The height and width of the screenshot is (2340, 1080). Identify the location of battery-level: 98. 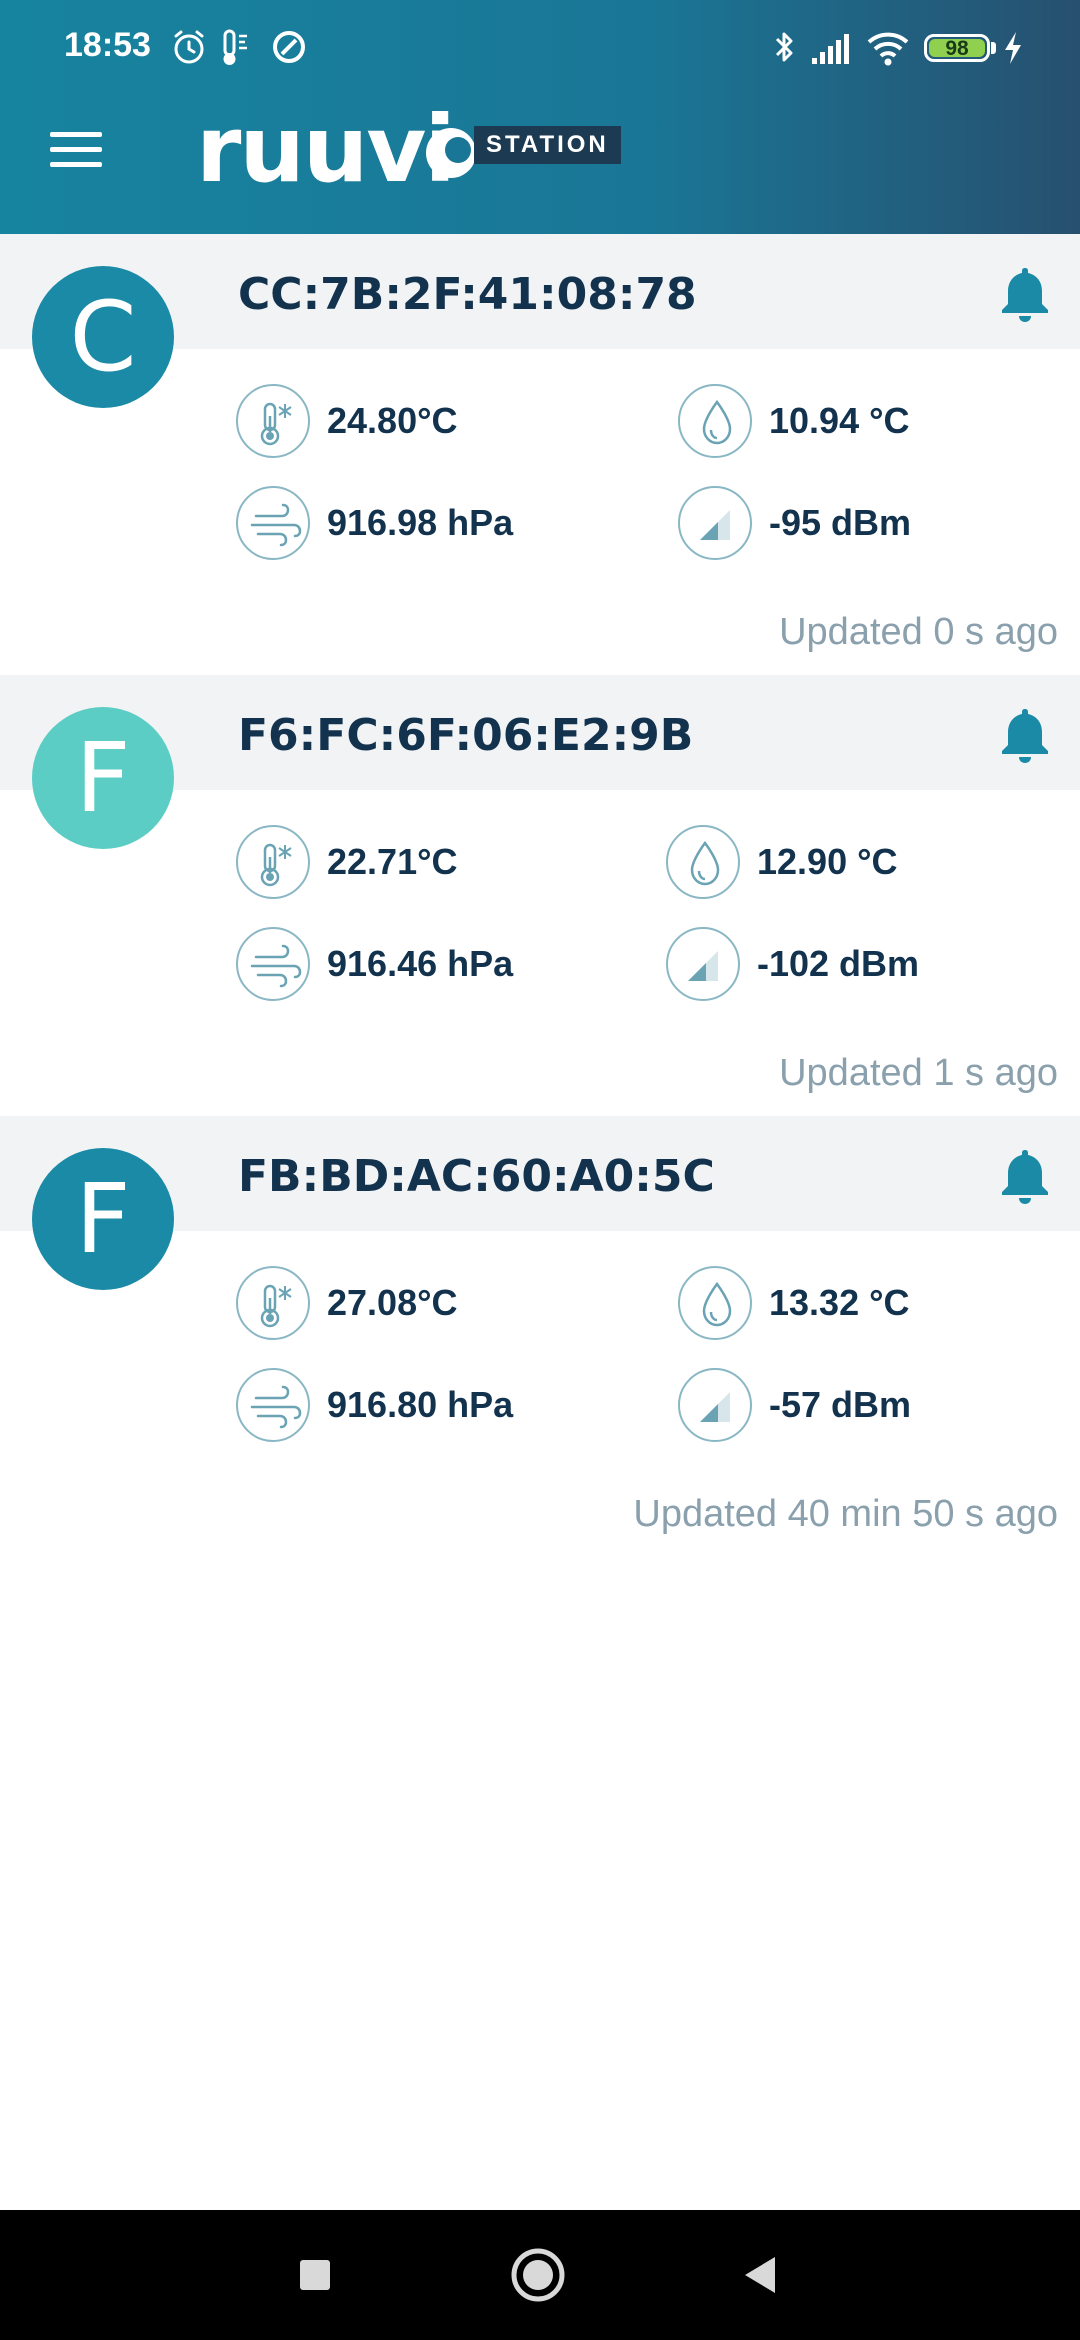
(957, 48).